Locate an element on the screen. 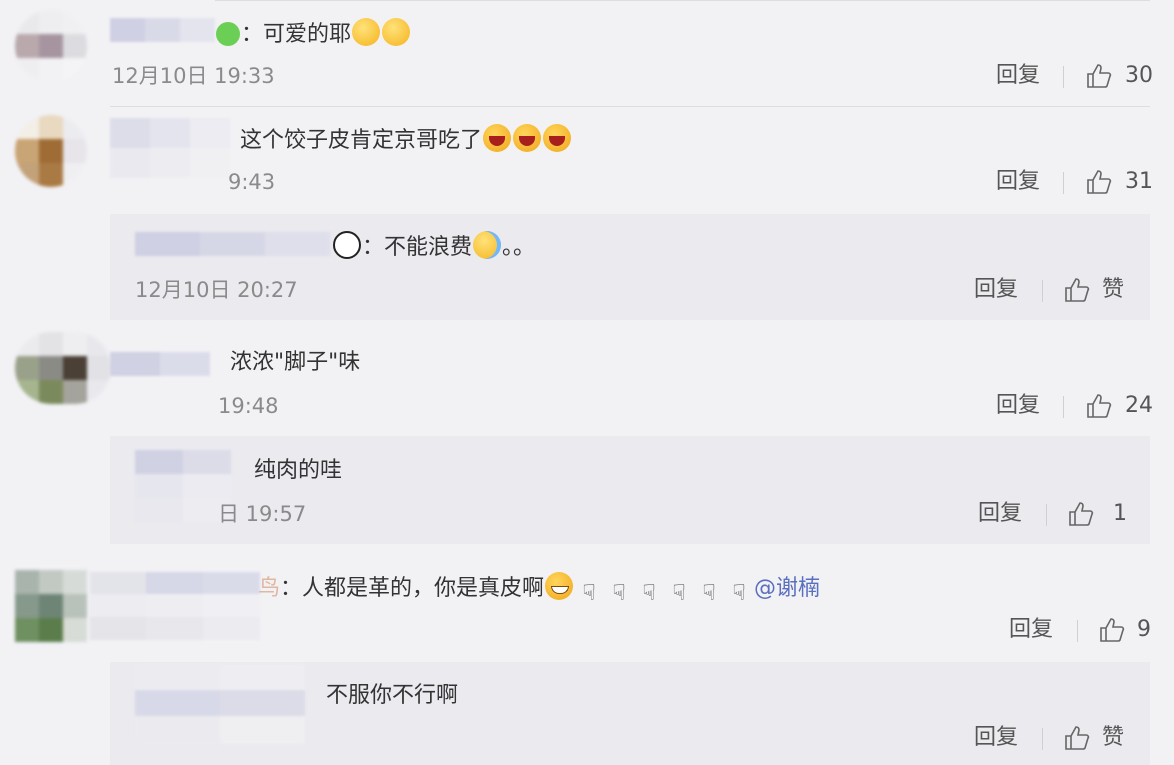 The image size is (1174, 765). comment-time: 19:48 is located at coordinates (248, 406).